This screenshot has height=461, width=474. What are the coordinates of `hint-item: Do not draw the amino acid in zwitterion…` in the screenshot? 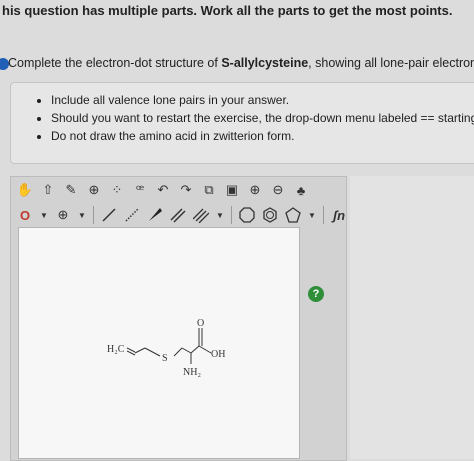 It's located at (262, 136).